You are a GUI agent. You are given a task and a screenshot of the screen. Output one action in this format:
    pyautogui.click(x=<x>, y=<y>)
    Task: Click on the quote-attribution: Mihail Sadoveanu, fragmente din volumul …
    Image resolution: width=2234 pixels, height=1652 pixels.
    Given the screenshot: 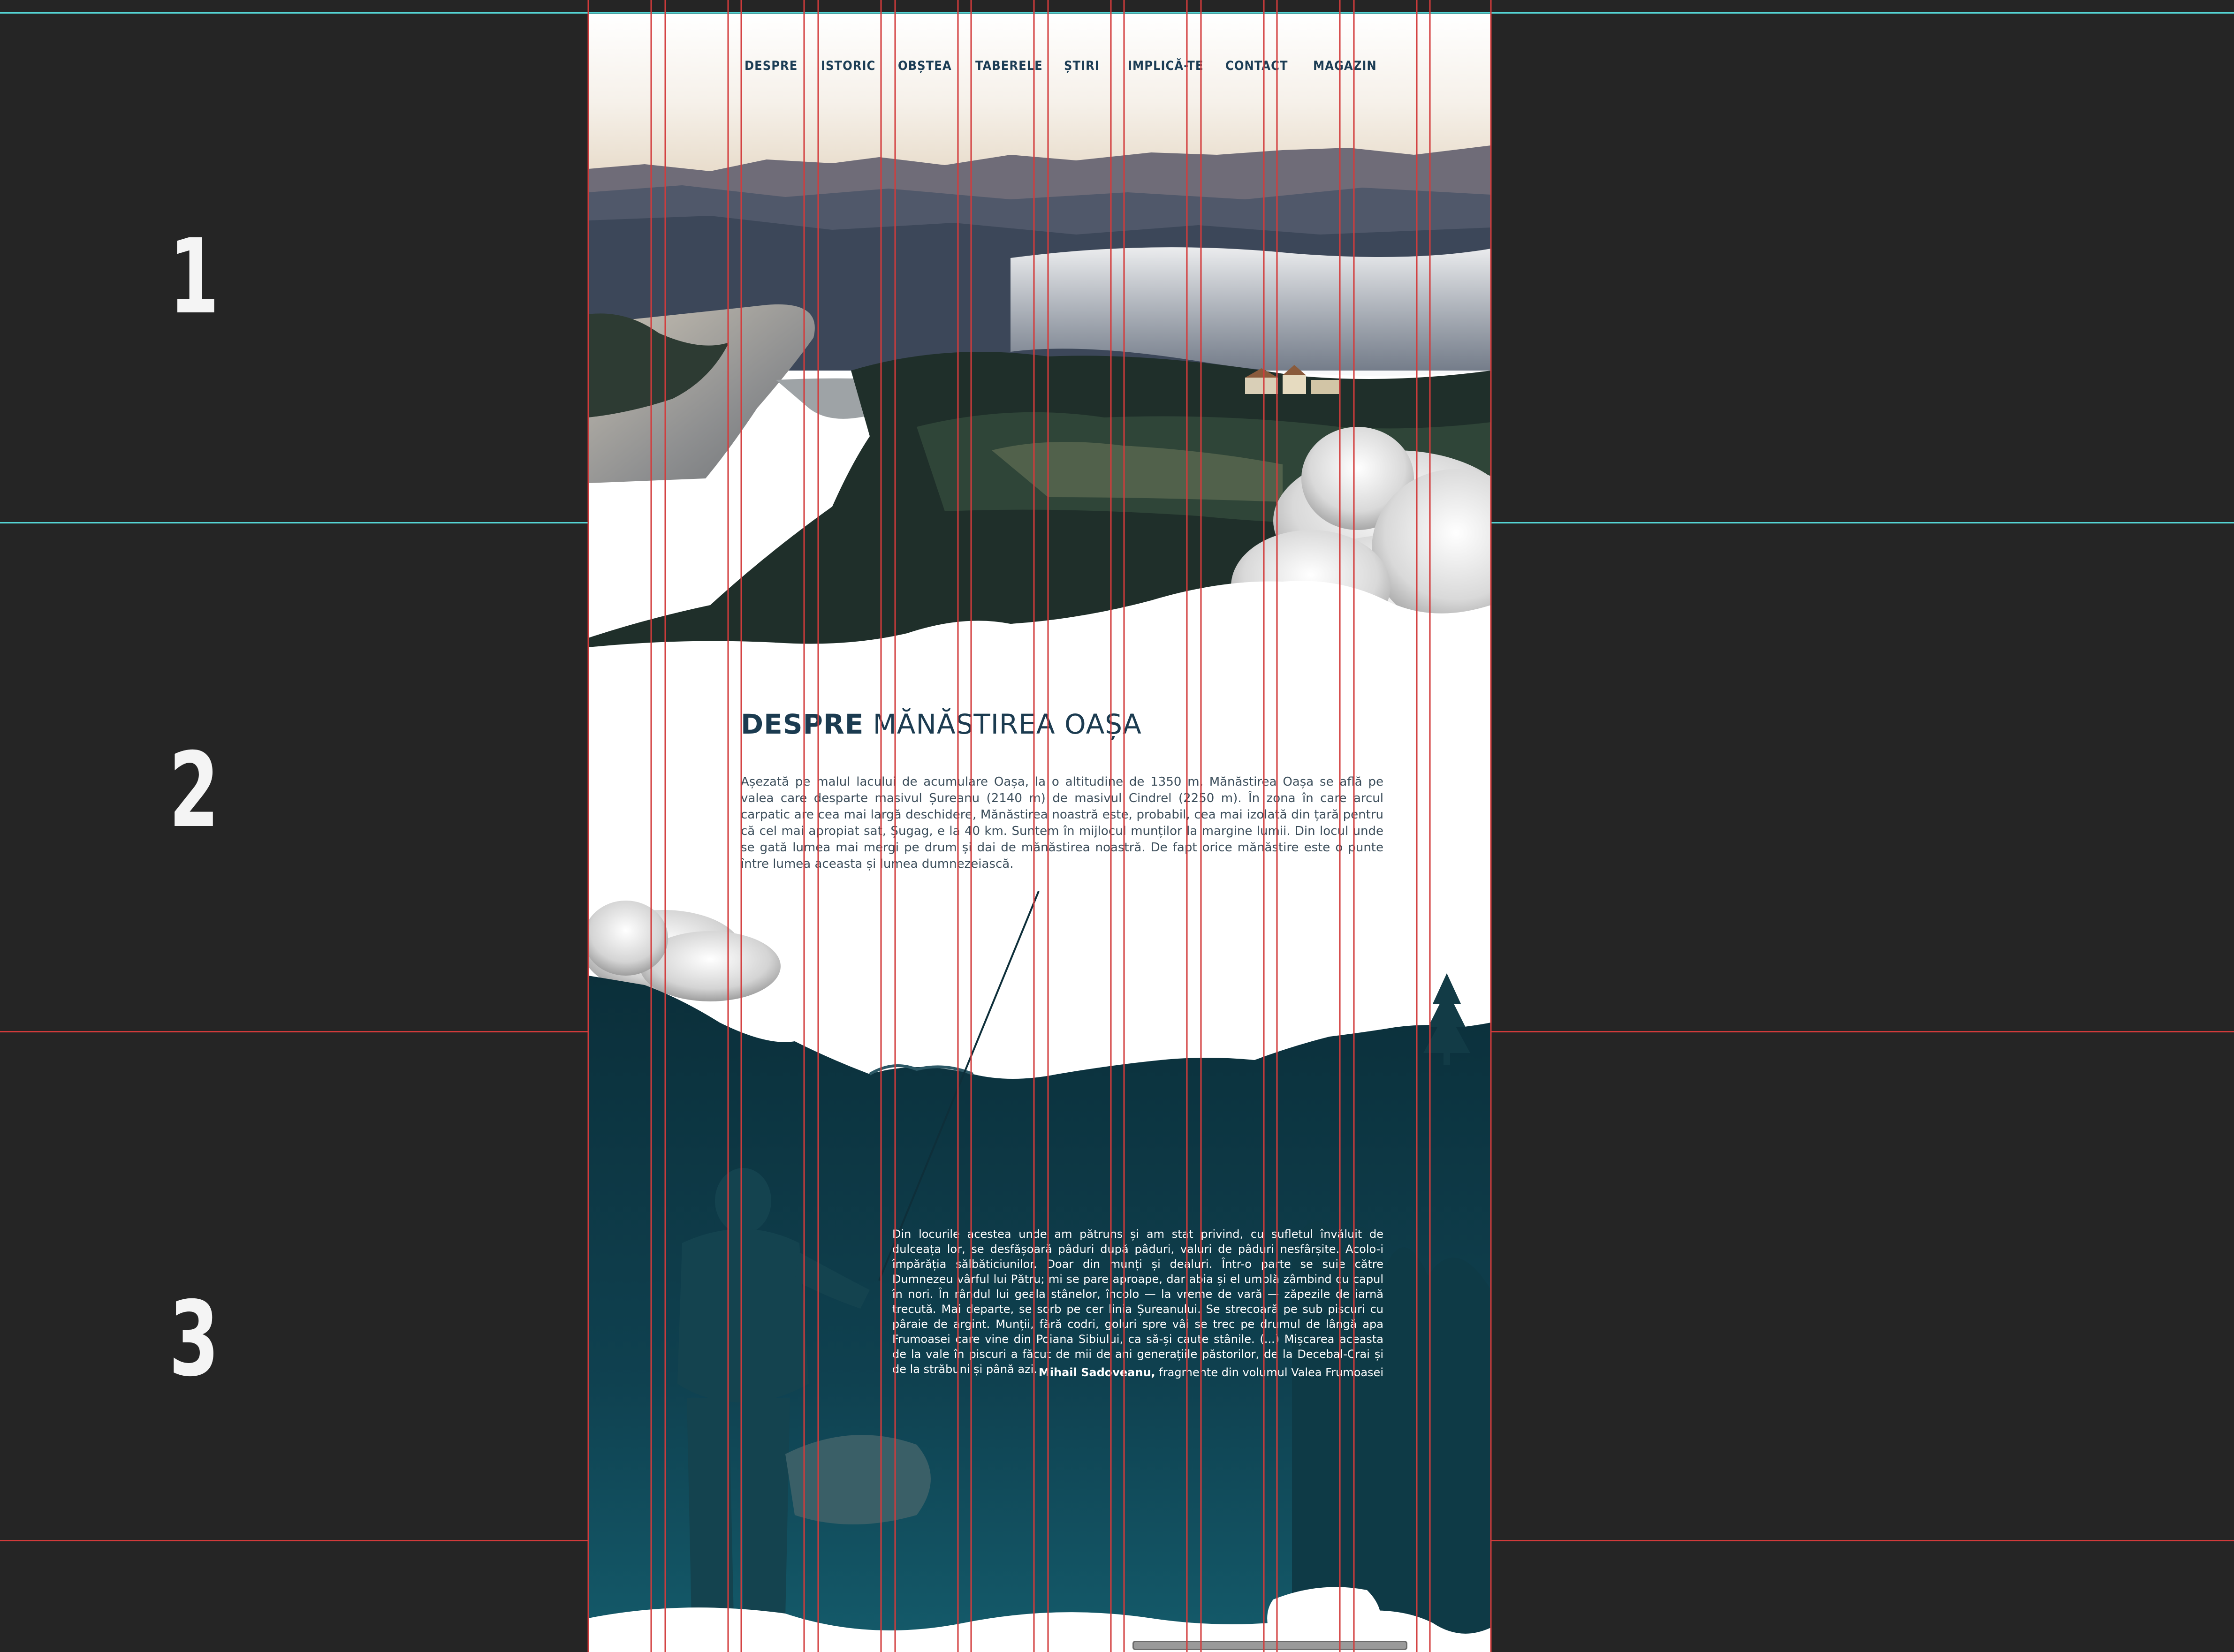 What is the action you would take?
    pyautogui.click(x=1203, y=1373)
    